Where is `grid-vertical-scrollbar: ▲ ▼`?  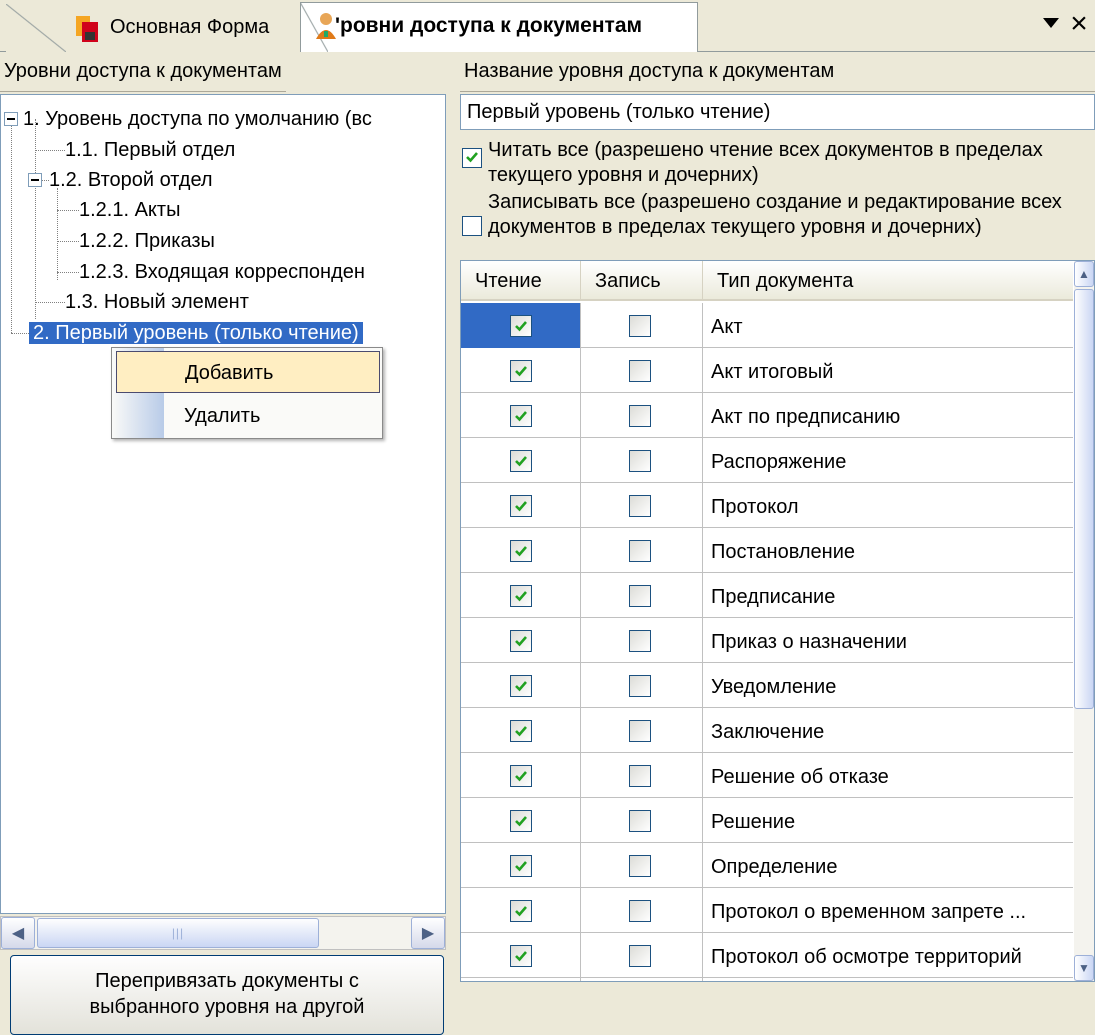
grid-vertical-scrollbar: ▲ ▼ is located at coordinates (1084, 621).